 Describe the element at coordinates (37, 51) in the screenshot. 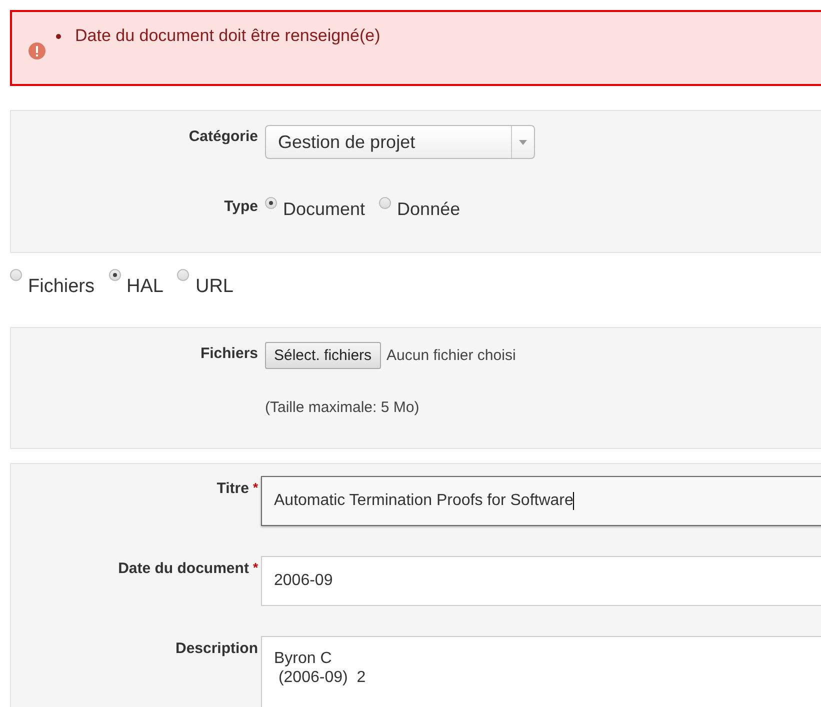

I see `exclamation-icon` at that location.